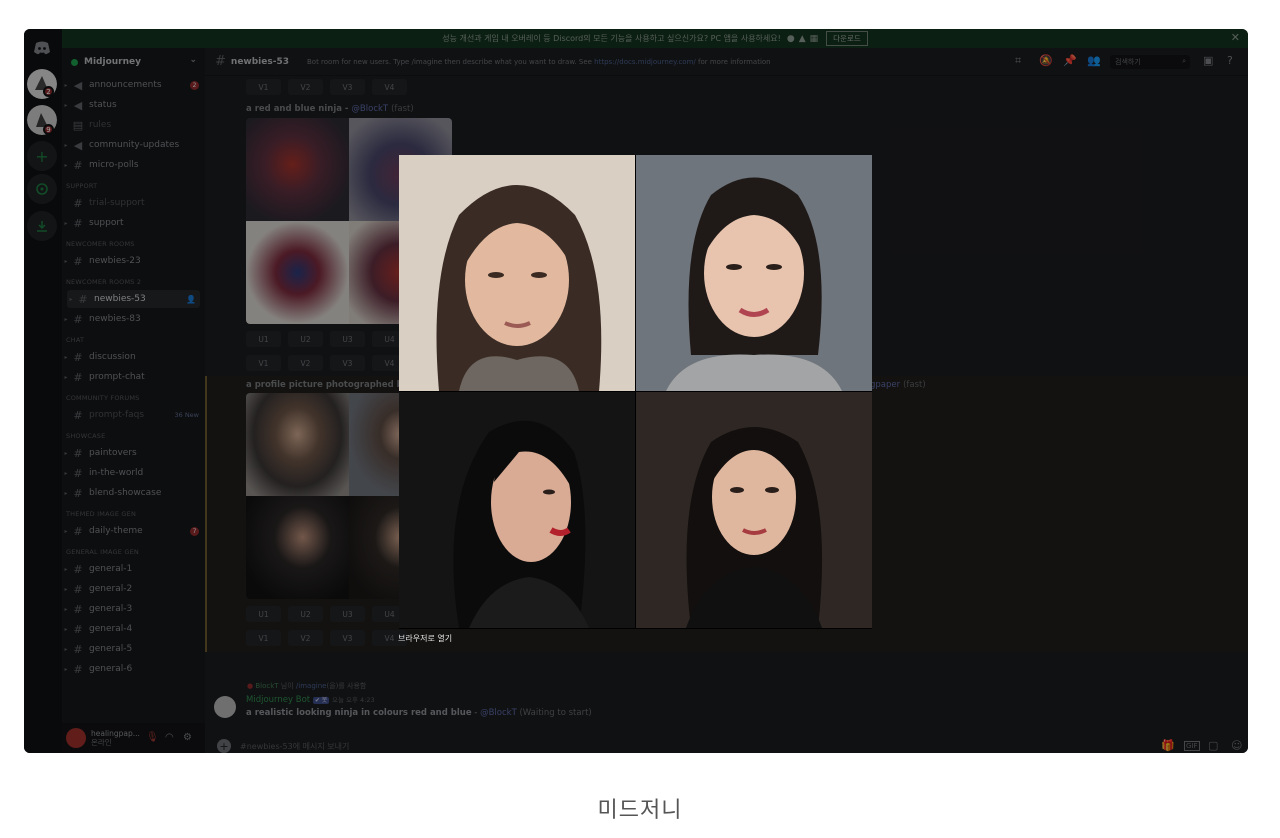 The height and width of the screenshot is (838, 1280). What do you see at coordinates (133, 473) in the screenshot?
I see `sidebar-item-in-the-world: ▸ # in-the-world` at bounding box center [133, 473].